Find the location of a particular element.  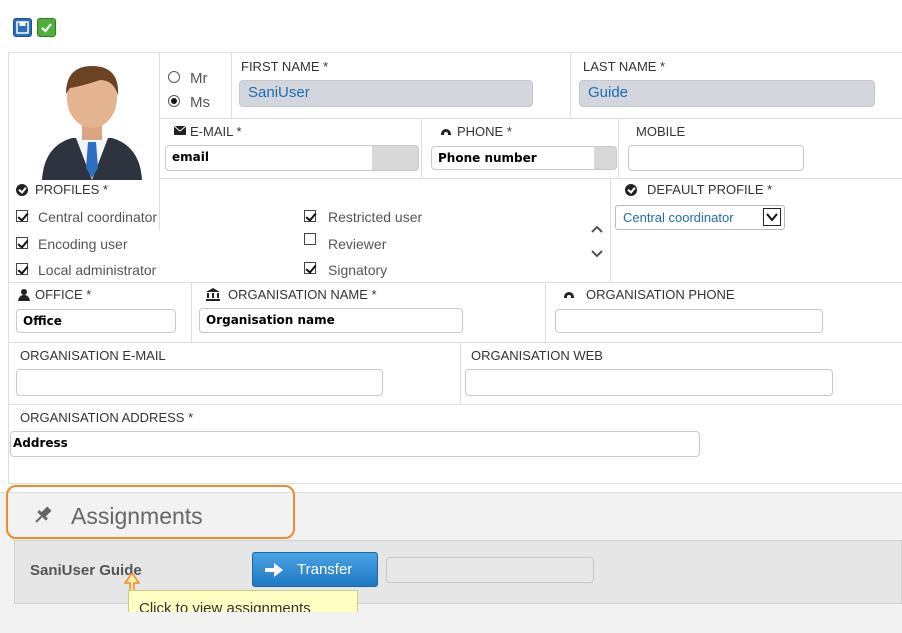

org-address-label: ORGANISATION ADDRESS * is located at coordinates (107, 417).